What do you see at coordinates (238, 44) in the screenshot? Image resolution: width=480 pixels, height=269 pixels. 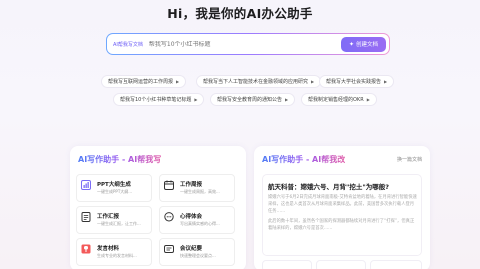 I see `search-input` at bounding box center [238, 44].